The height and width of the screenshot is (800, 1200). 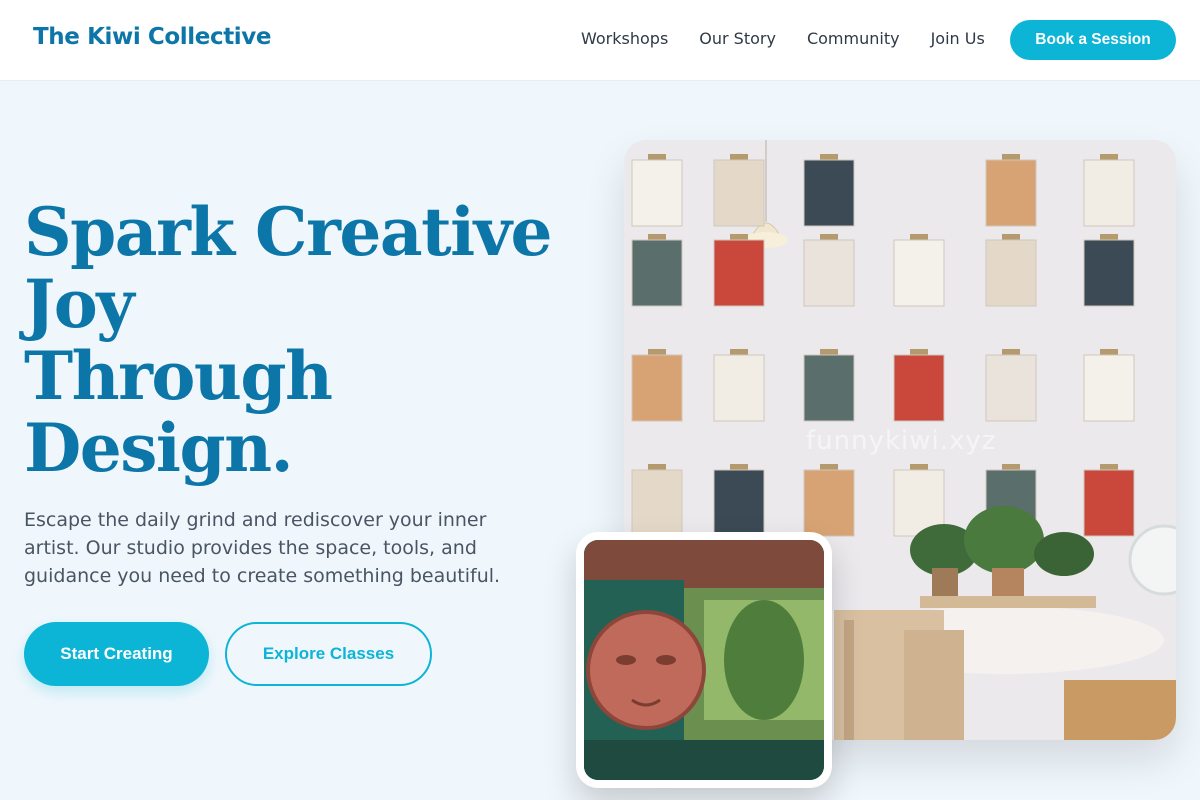 I want to click on main-nav: Workshops Our Story Community Join Us, so click(x=798, y=38).